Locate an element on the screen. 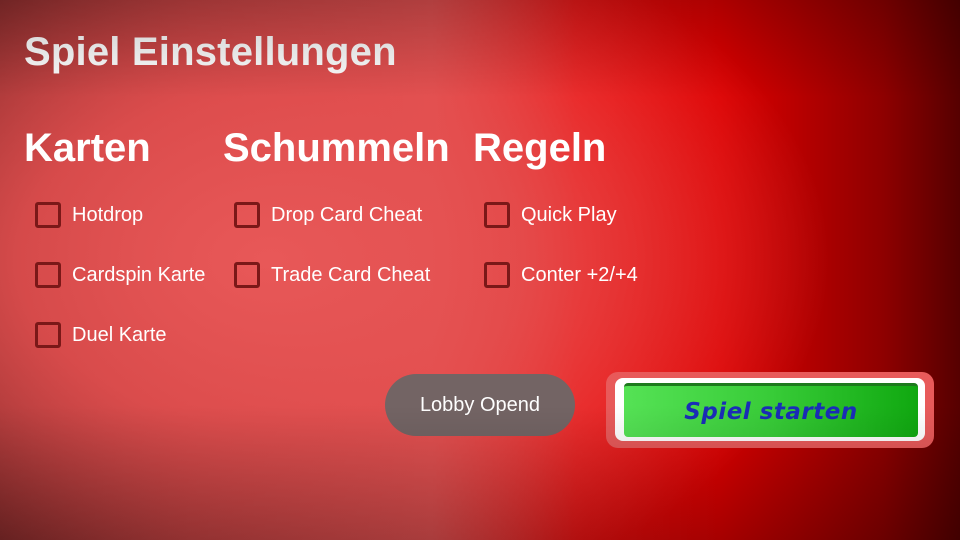 The width and height of the screenshot is (960, 540). option-label: Quick Play is located at coordinates (569, 214).